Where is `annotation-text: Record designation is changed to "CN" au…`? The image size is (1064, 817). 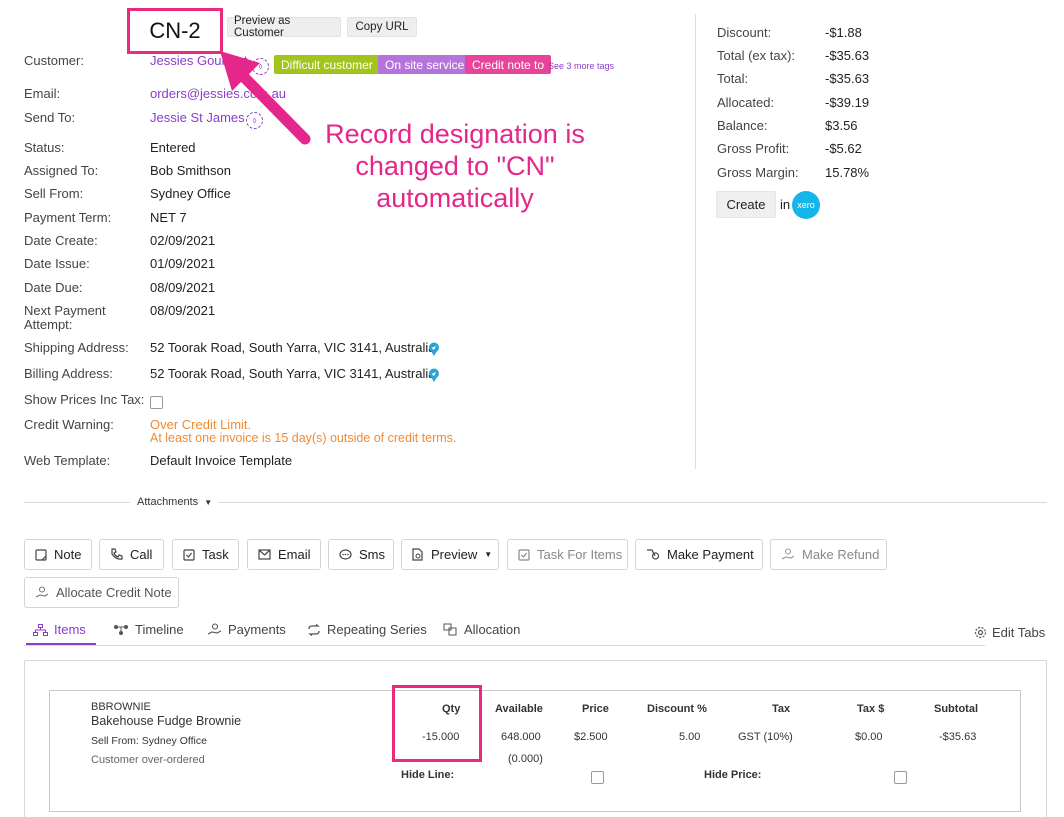
annotation-text: Record designation is changed to "CN" au… is located at coordinates (455, 166).